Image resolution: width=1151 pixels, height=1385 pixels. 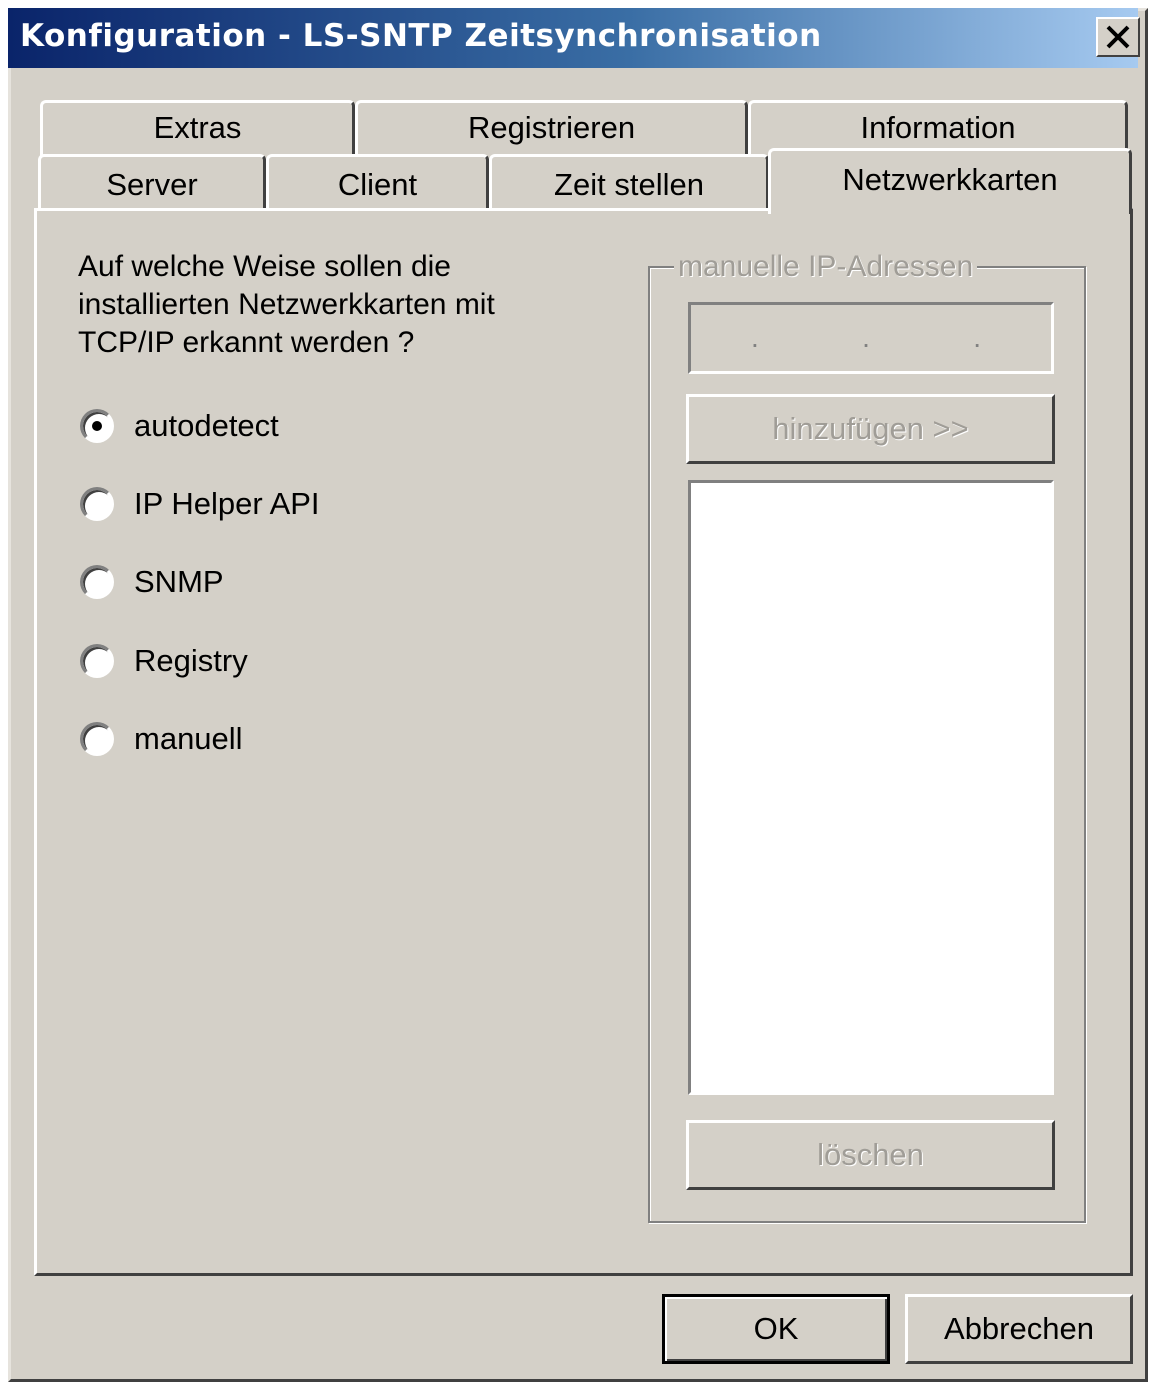 I want to click on radio-label: Registry, so click(x=191, y=660).